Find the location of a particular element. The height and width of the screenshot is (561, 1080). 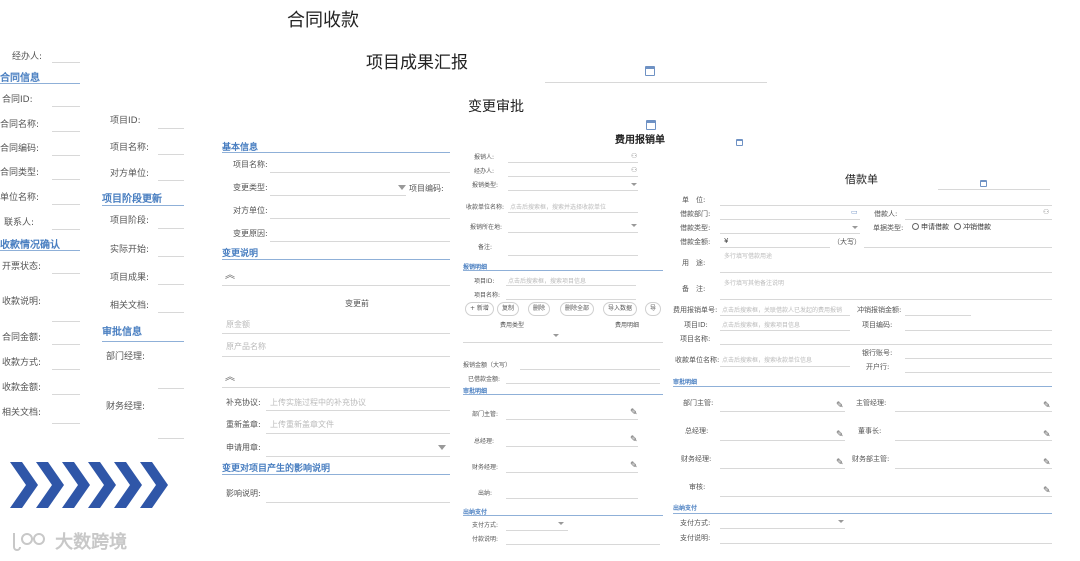

impact-desc-field is located at coordinates (358, 502).